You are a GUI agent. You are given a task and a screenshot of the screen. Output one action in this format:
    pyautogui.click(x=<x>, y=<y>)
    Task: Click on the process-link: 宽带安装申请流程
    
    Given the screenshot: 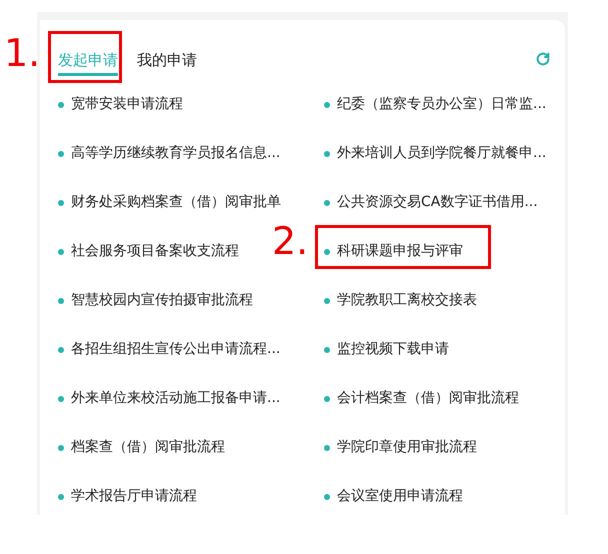 What is the action you would take?
    pyautogui.click(x=127, y=104)
    